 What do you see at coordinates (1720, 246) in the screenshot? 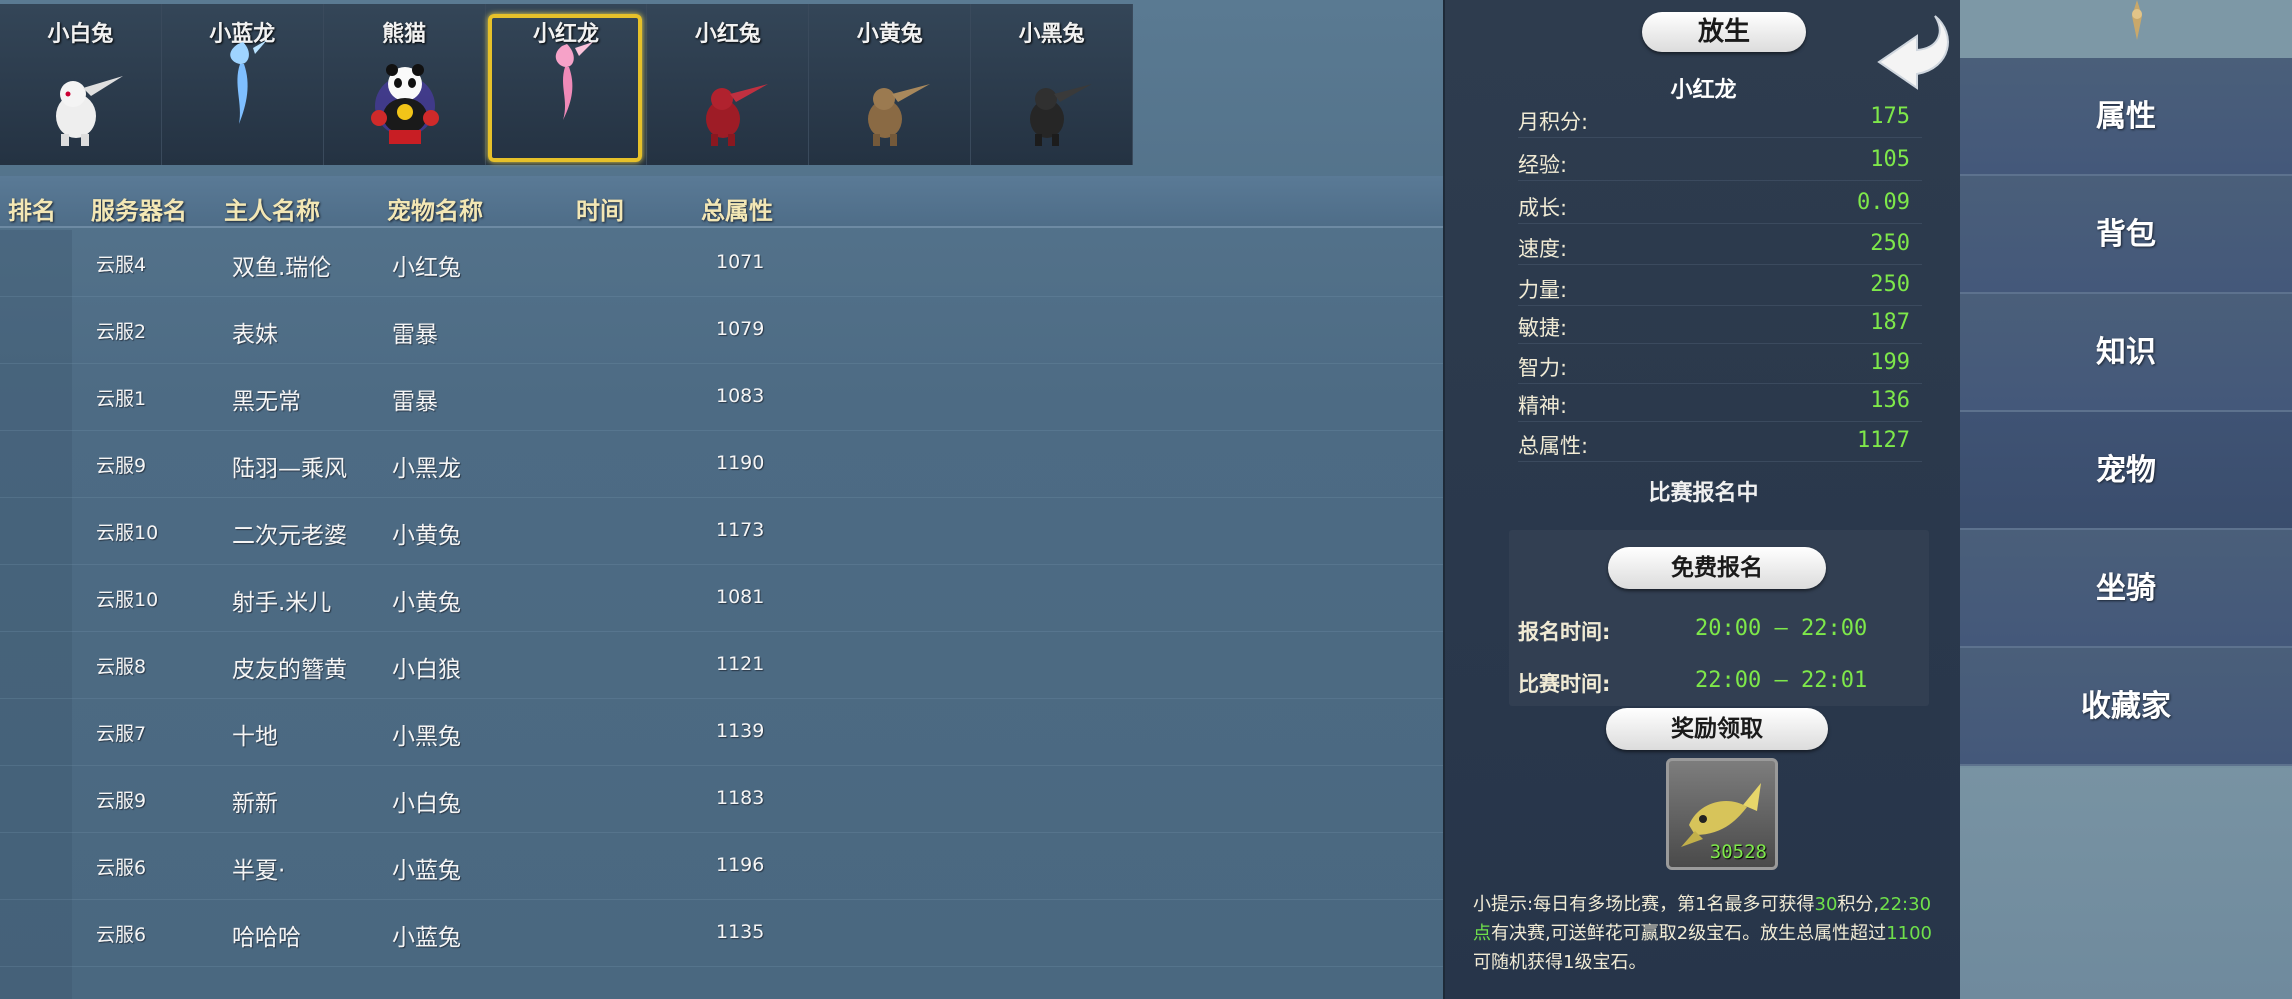
I see `stat-row-speed: 速度: 250` at bounding box center [1720, 246].